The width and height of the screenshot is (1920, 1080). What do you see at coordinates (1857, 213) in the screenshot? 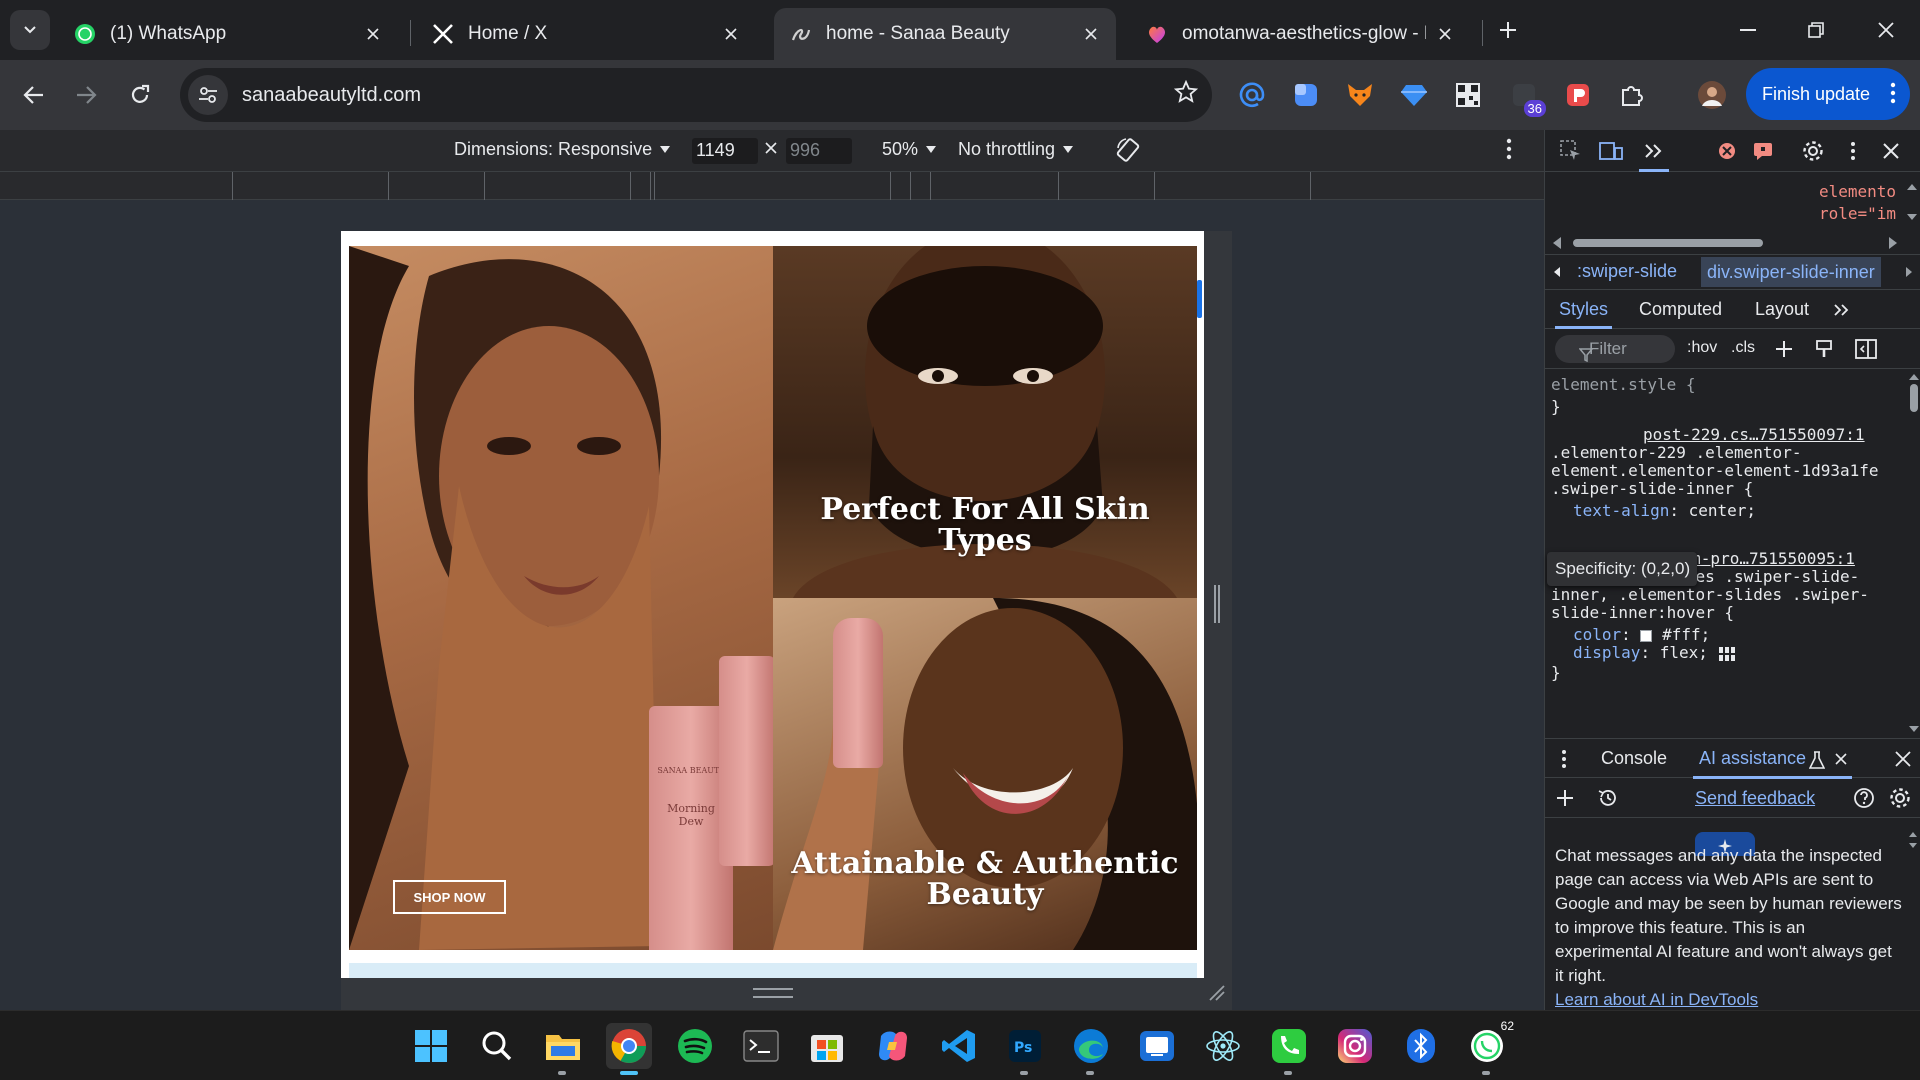
I see `elements-code-line: role="im` at bounding box center [1857, 213].